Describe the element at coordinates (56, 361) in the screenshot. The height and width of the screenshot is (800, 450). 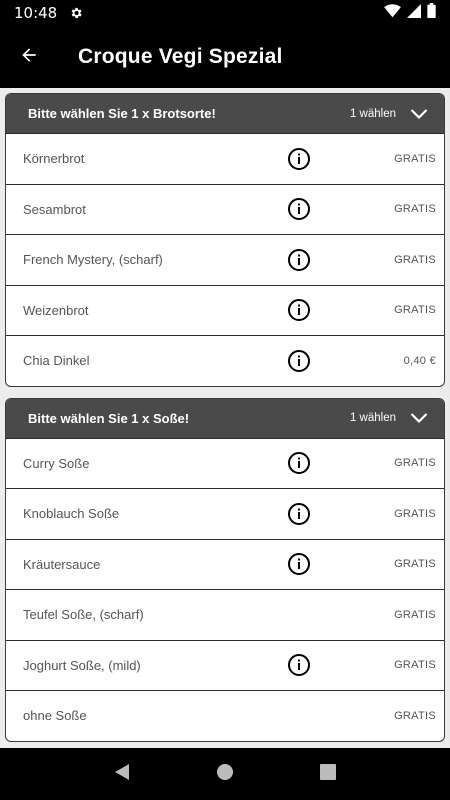
I see `option-label: Chia Dinkel` at that location.